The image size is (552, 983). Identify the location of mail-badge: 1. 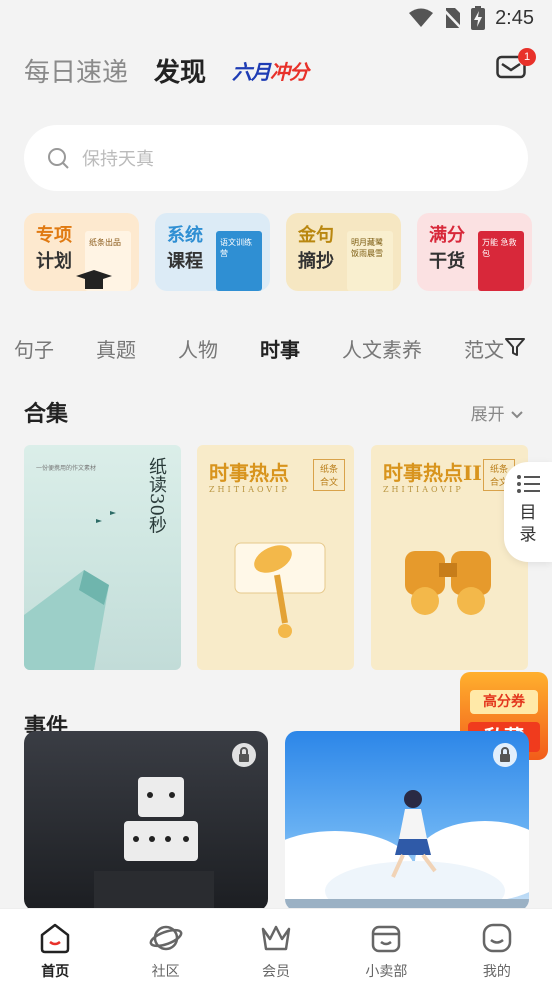
(527, 57).